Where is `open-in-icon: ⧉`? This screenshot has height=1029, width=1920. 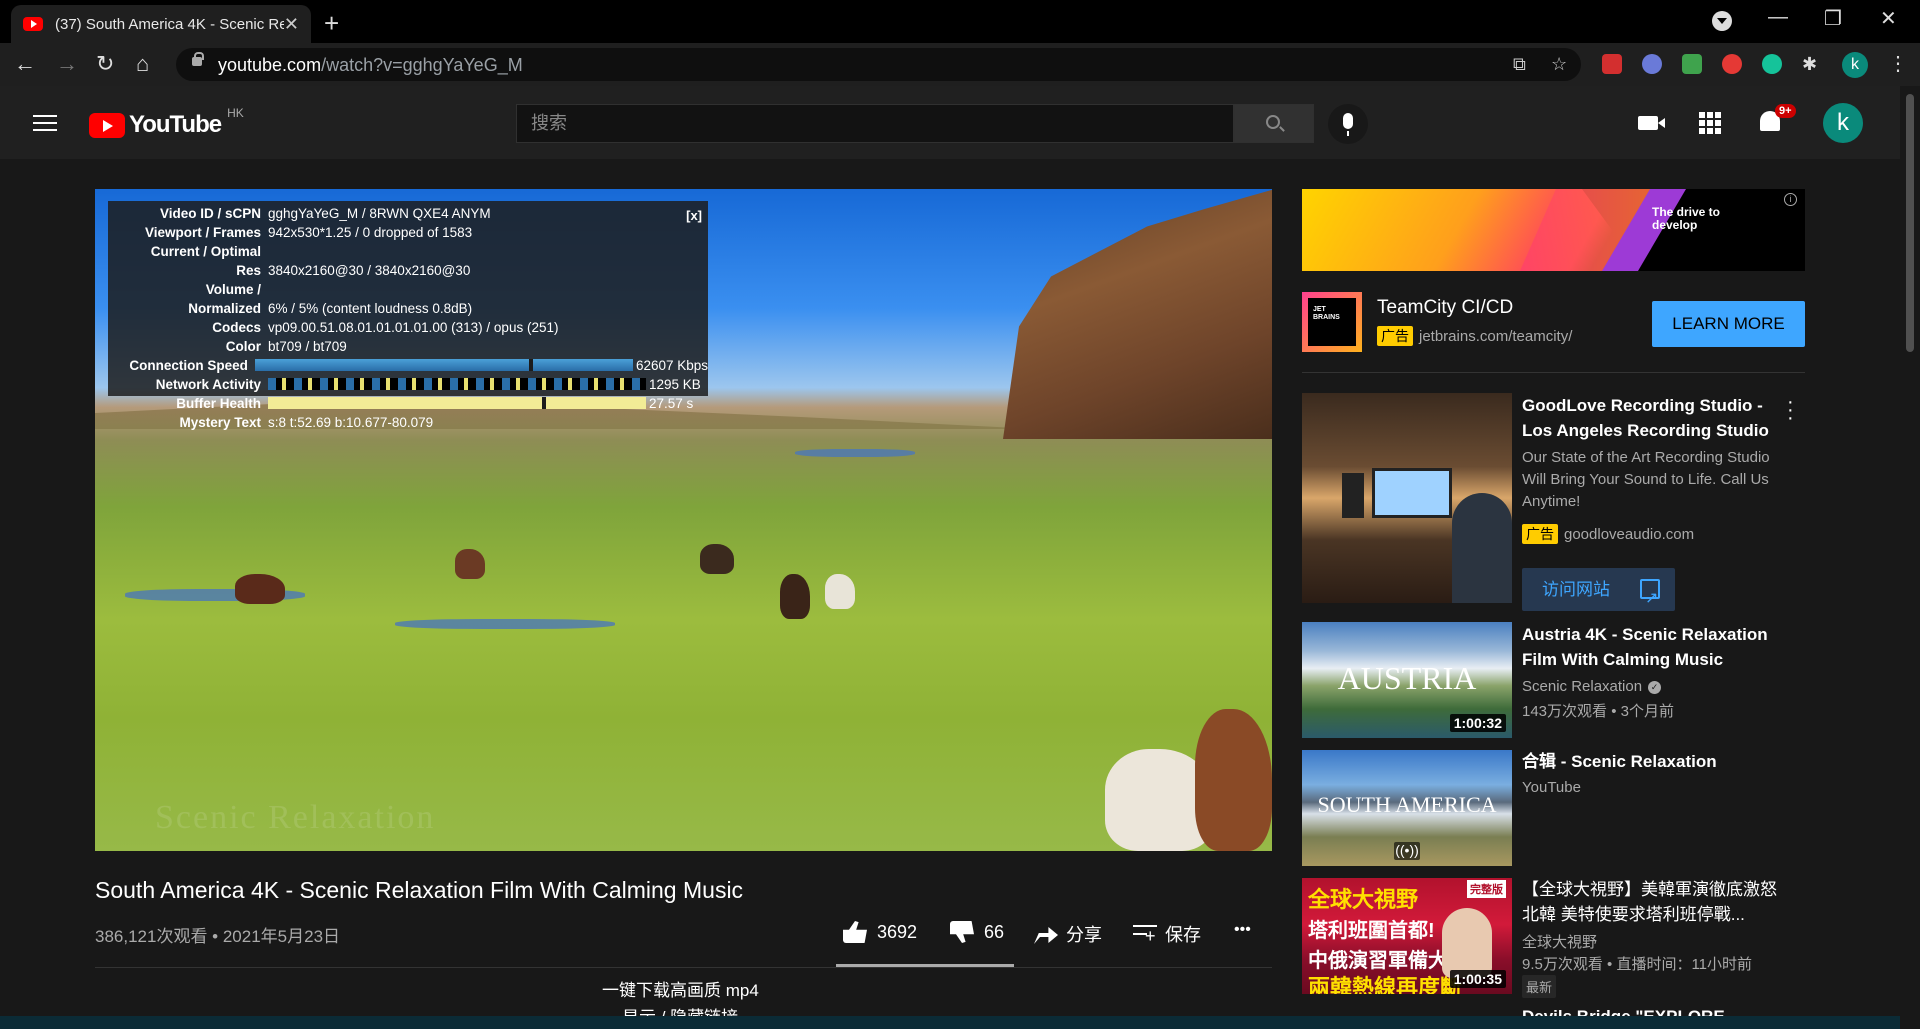
open-in-icon: ⧉ is located at coordinates (1519, 64).